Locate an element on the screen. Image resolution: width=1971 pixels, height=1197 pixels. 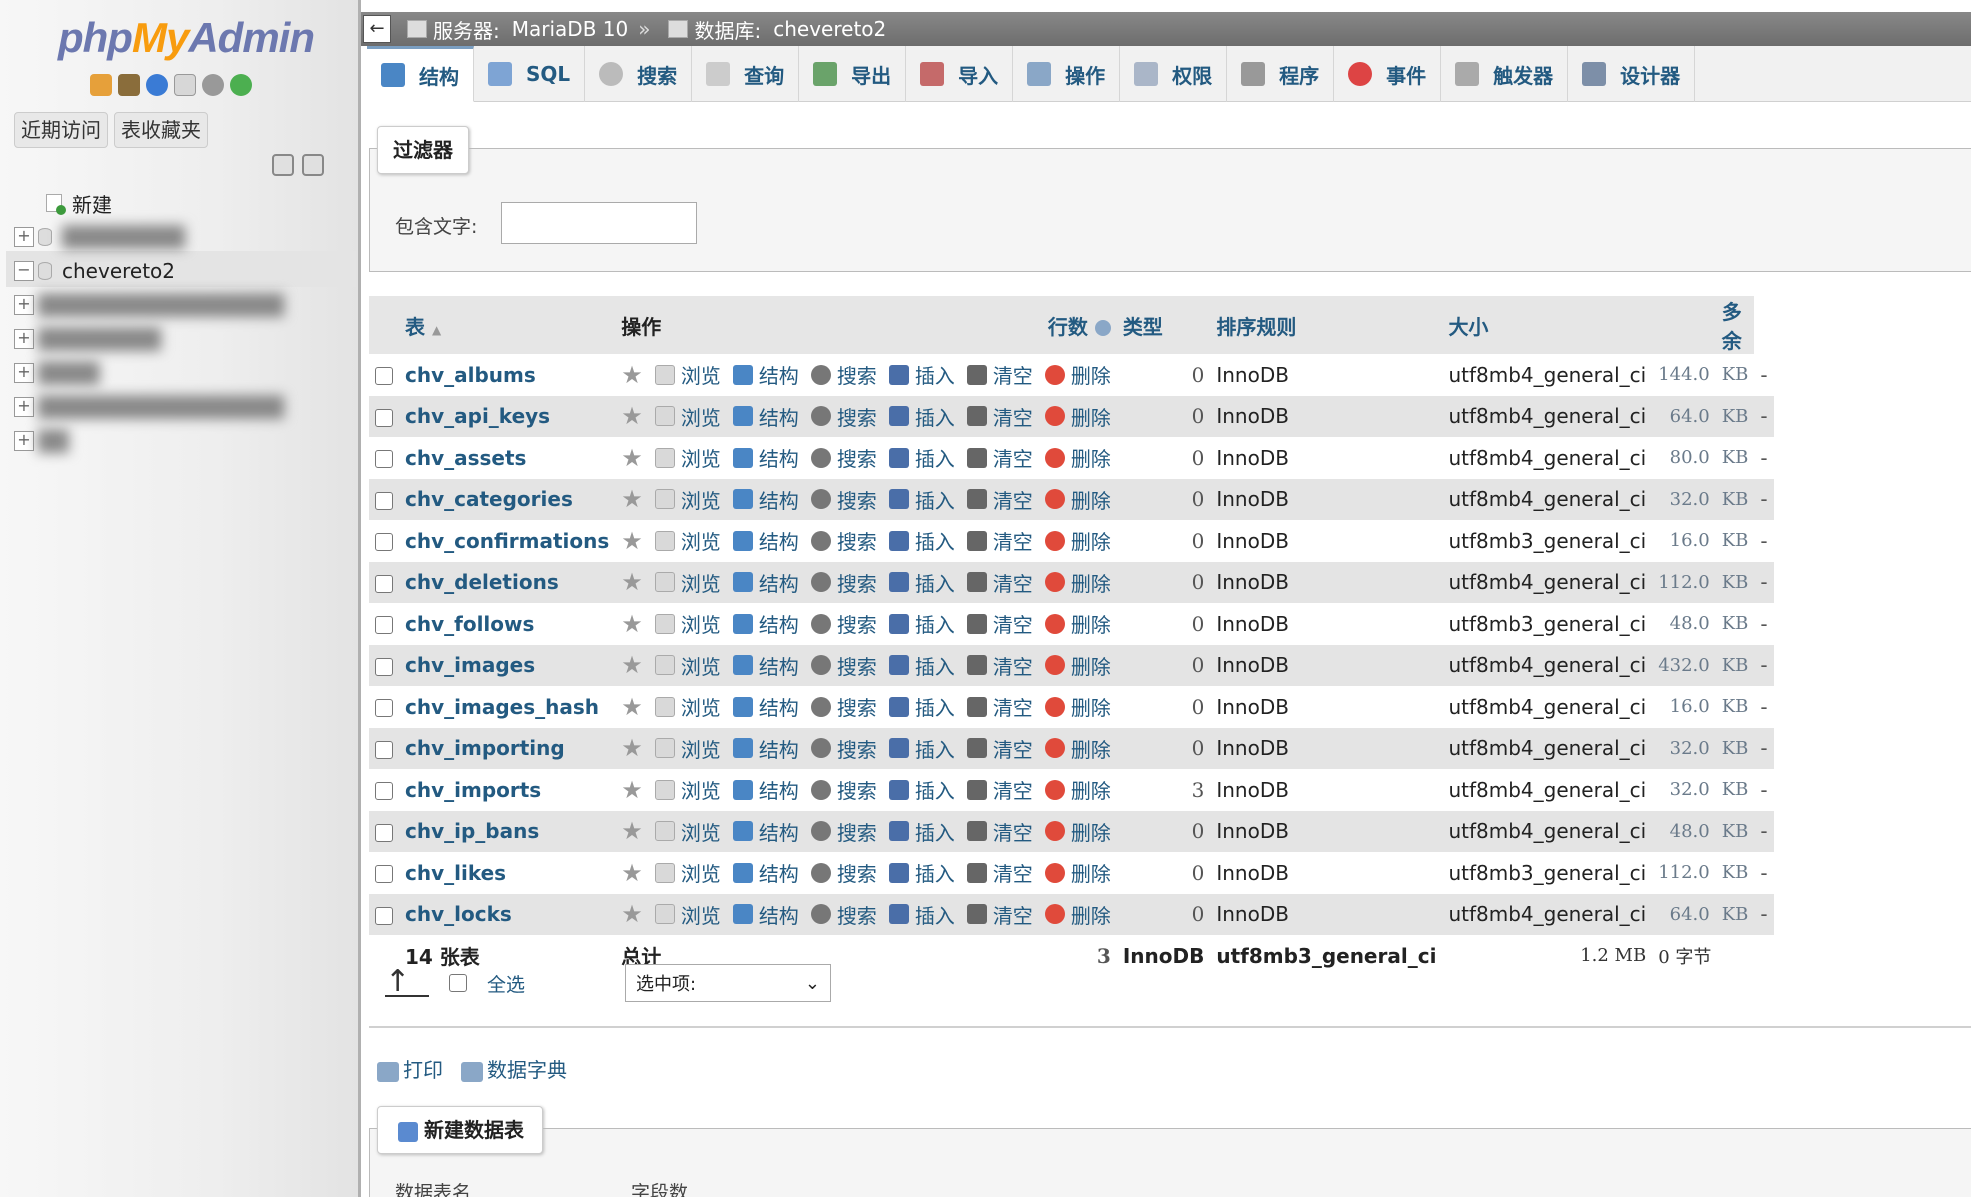
table-name-link: chv_imports is located at coordinates (473, 790).